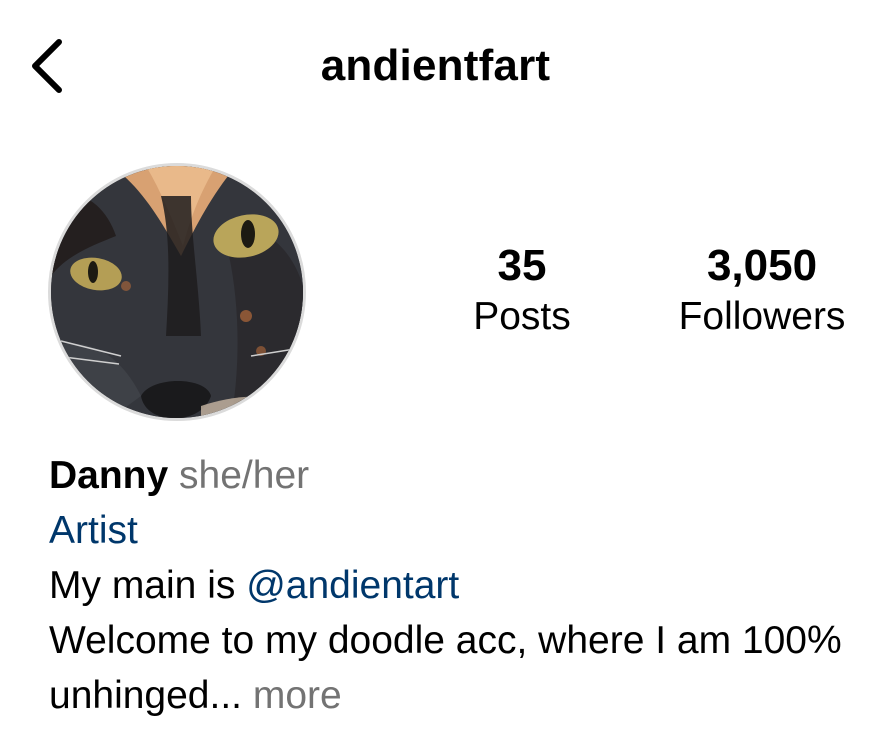 The height and width of the screenshot is (743, 871). I want to click on followers-count-stat: 3,050 Followers, so click(762, 291).